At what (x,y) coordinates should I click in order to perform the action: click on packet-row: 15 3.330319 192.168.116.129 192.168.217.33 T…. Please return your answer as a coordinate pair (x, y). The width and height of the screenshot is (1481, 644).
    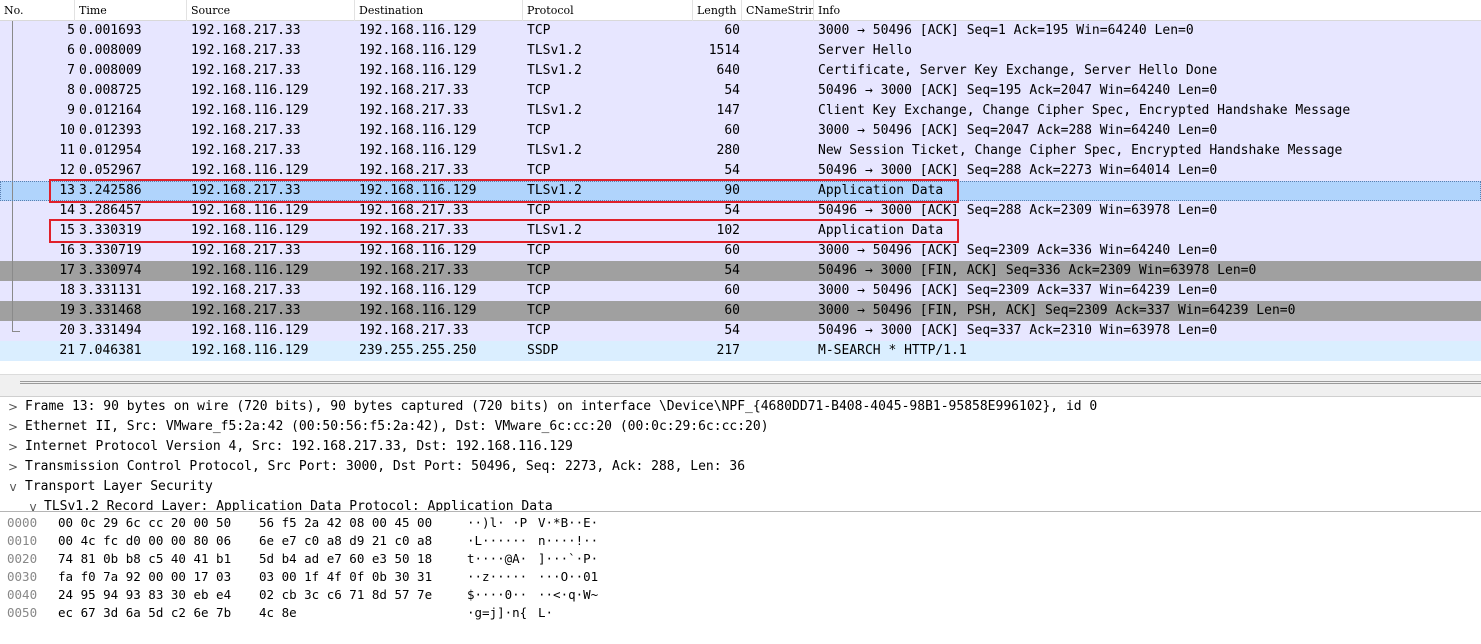
    Looking at the image, I should click on (740, 231).